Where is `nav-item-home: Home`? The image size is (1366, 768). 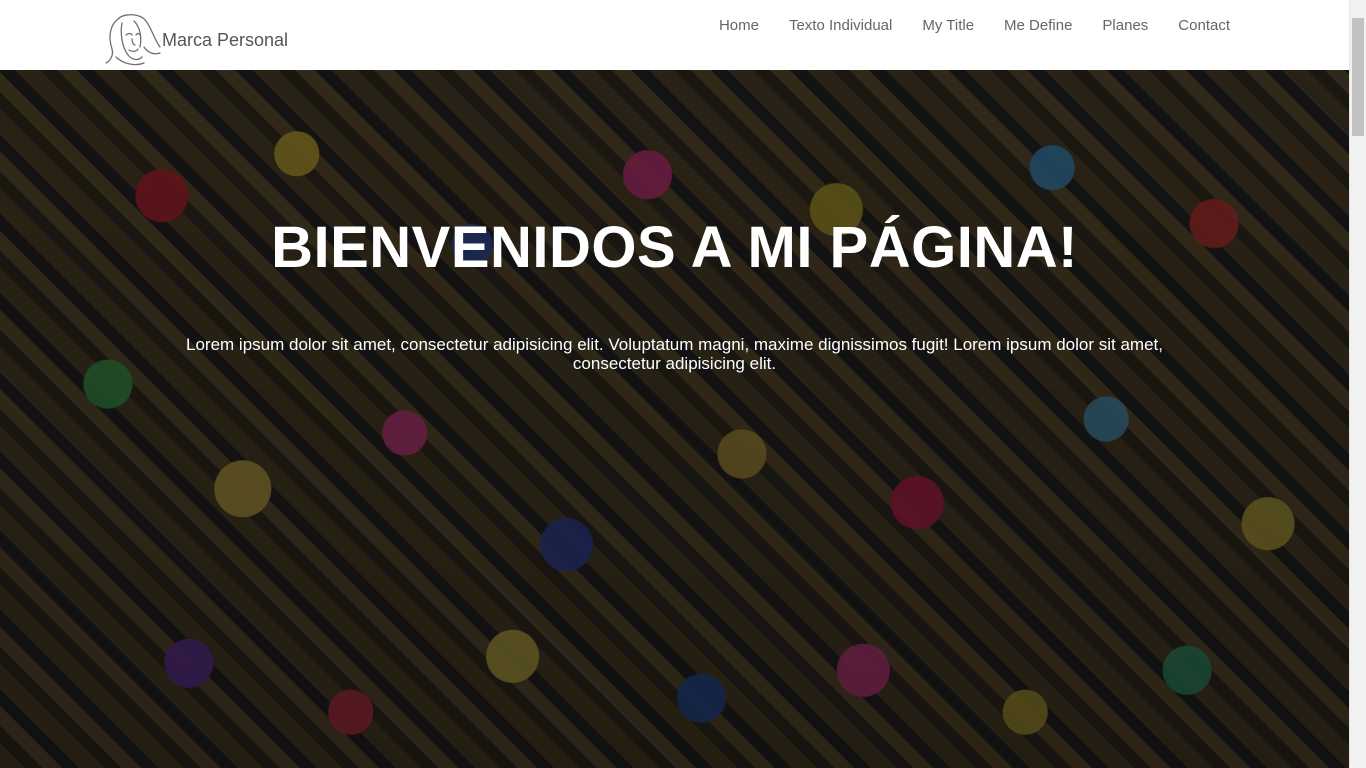 nav-item-home: Home is located at coordinates (739, 26).